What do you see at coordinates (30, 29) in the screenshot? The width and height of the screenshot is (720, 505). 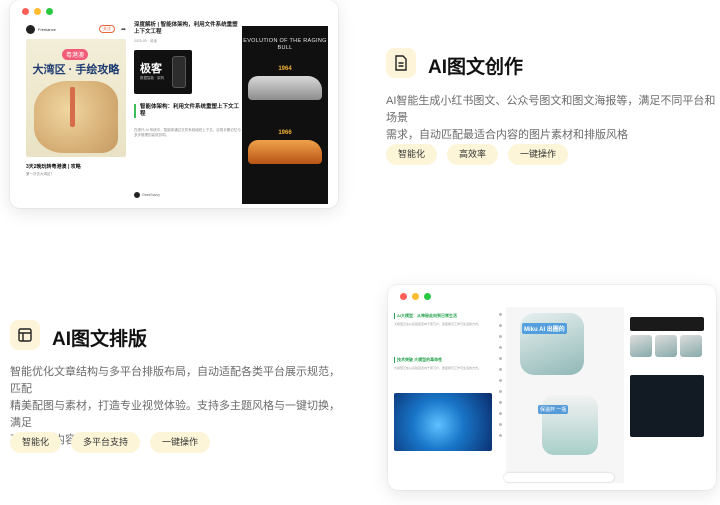 I see `avatar` at bounding box center [30, 29].